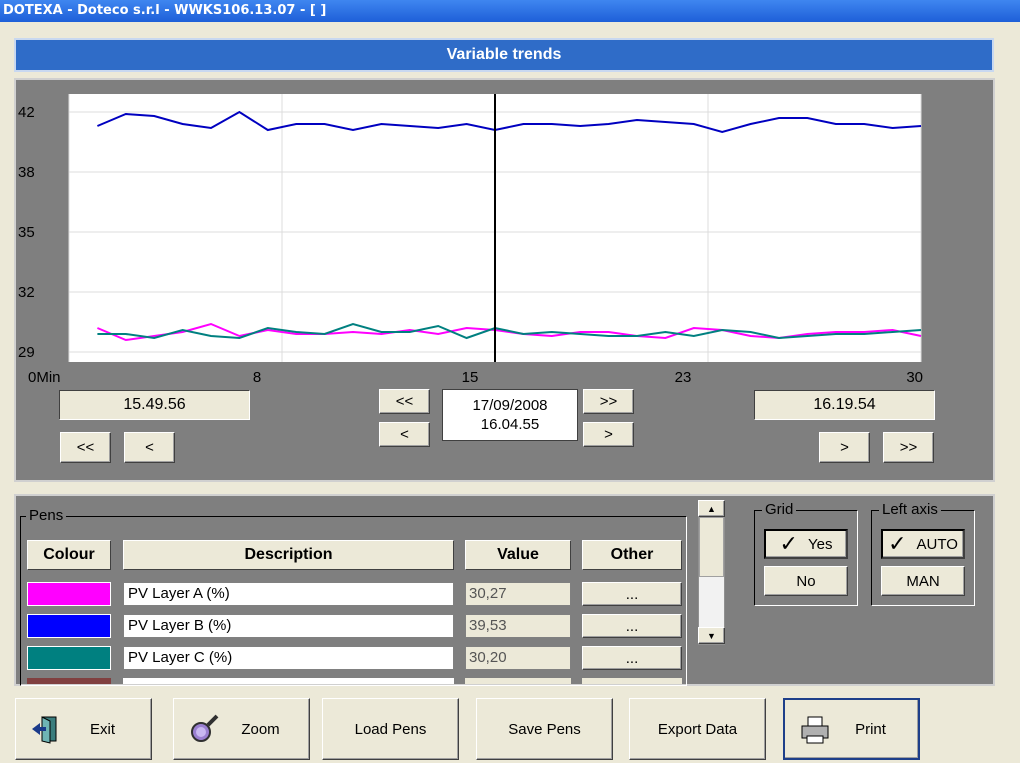 The image size is (1020, 763). What do you see at coordinates (711, 547) in the screenshot?
I see `scrollbar-thumb` at bounding box center [711, 547].